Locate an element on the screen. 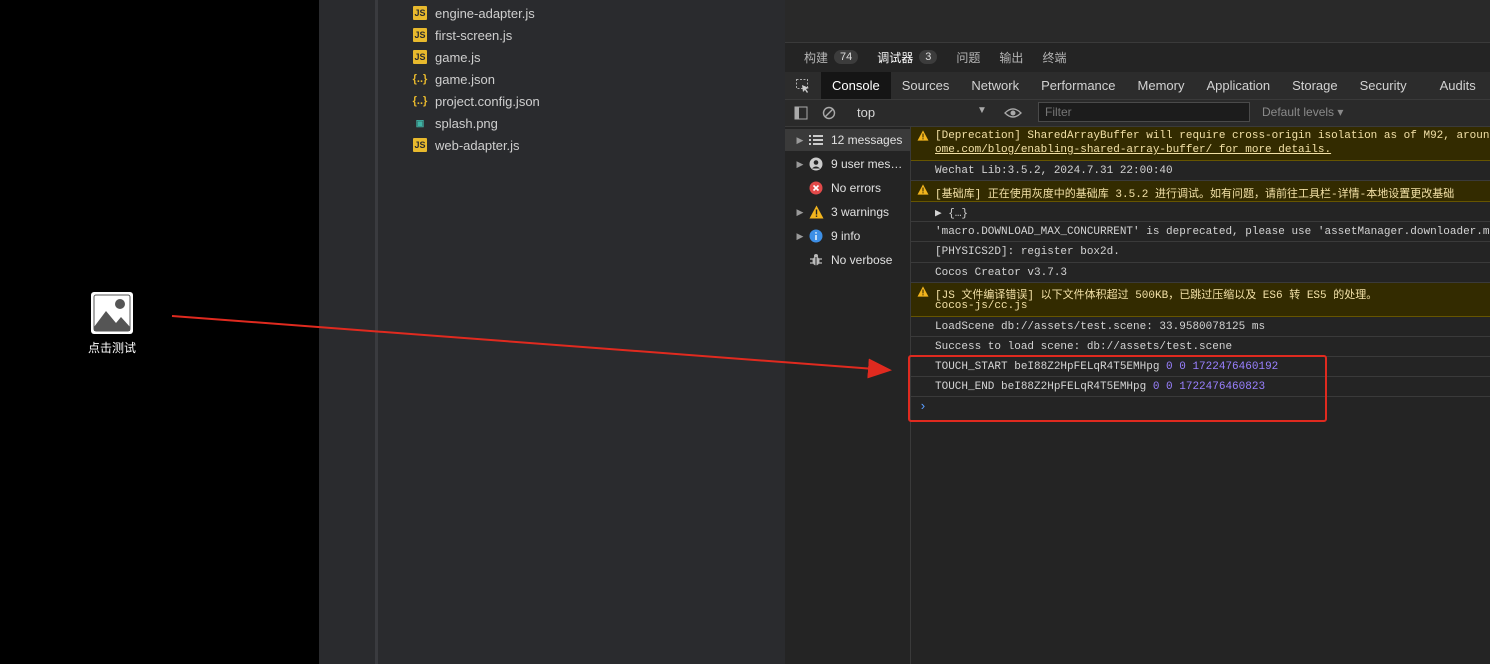  tab-terminal: 终端 is located at coordinates (1054, 57).